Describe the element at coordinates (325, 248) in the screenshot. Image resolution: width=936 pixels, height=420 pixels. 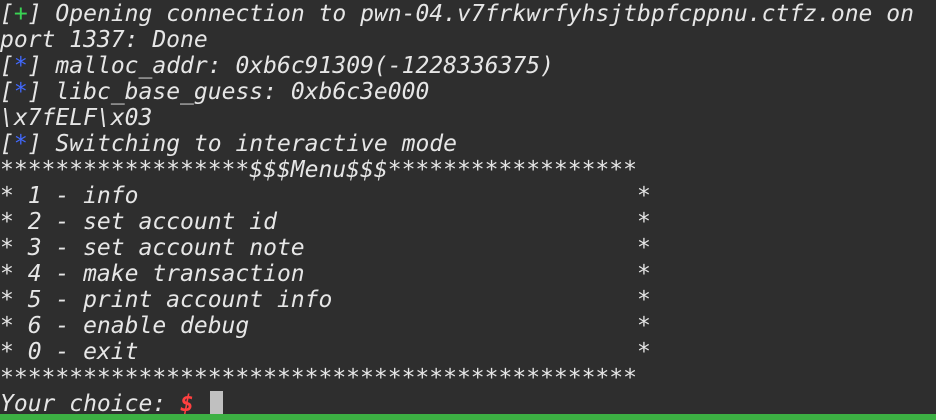
I see `menu-item-set-account-note: * 3 - set account note *` at that location.